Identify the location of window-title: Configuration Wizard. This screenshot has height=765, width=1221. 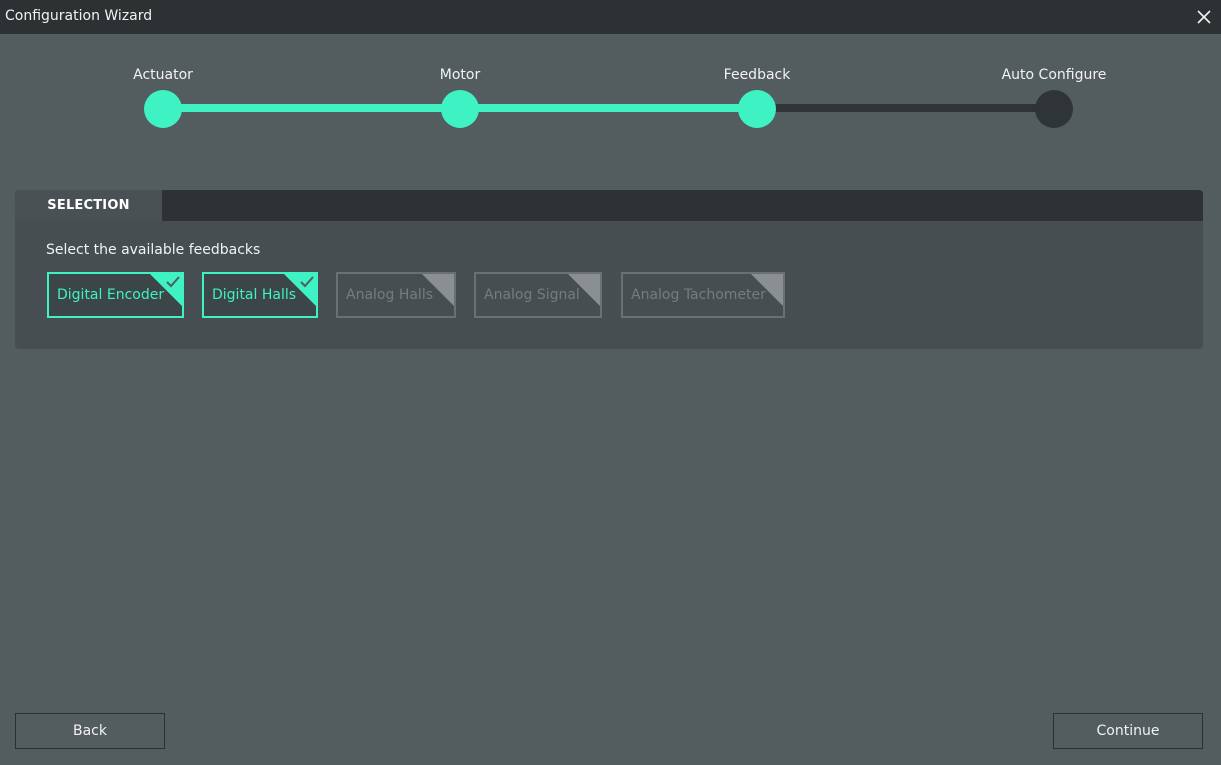
(79, 16).